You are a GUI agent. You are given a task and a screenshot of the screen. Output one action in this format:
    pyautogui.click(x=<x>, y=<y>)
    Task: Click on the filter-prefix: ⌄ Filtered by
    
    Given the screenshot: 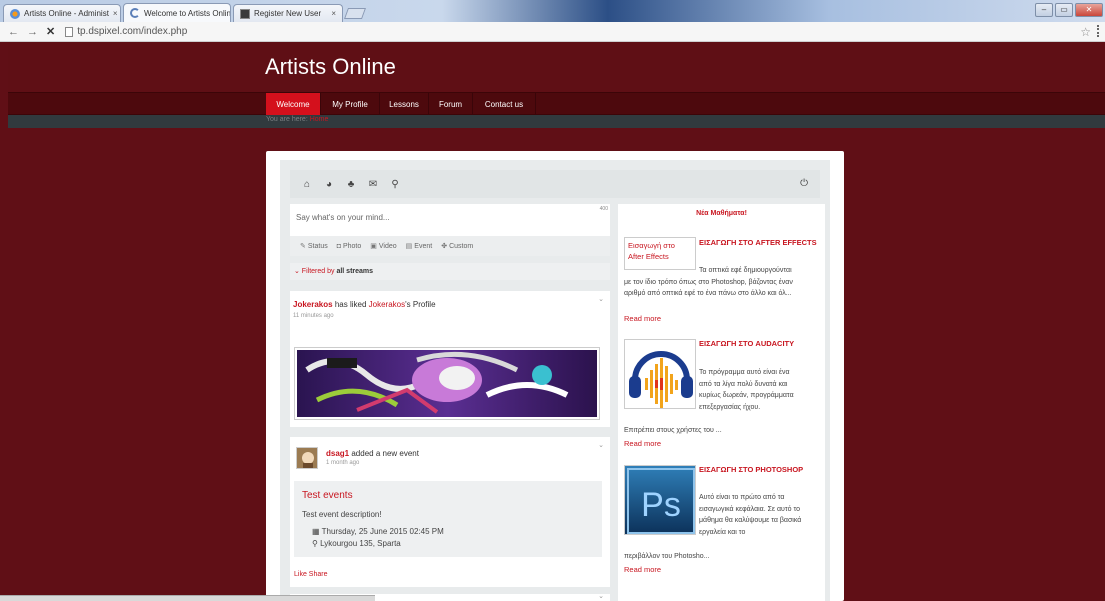 What is the action you would take?
    pyautogui.click(x=314, y=271)
    